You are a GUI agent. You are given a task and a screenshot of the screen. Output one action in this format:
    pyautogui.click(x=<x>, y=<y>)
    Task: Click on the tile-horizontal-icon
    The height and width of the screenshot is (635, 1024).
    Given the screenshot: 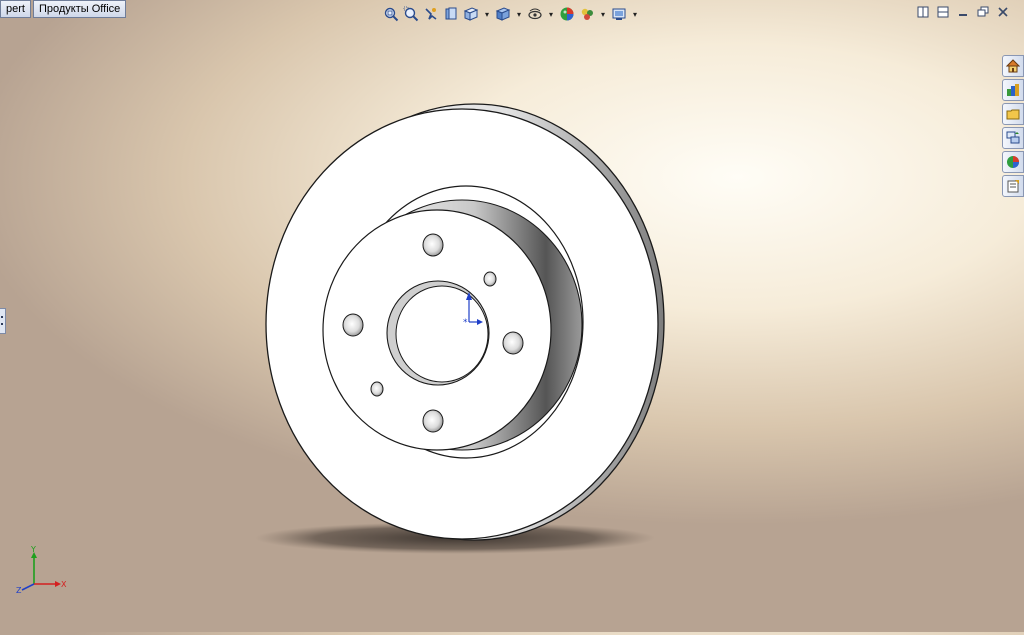 What is the action you would take?
    pyautogui.click(x=923, y=12)
    